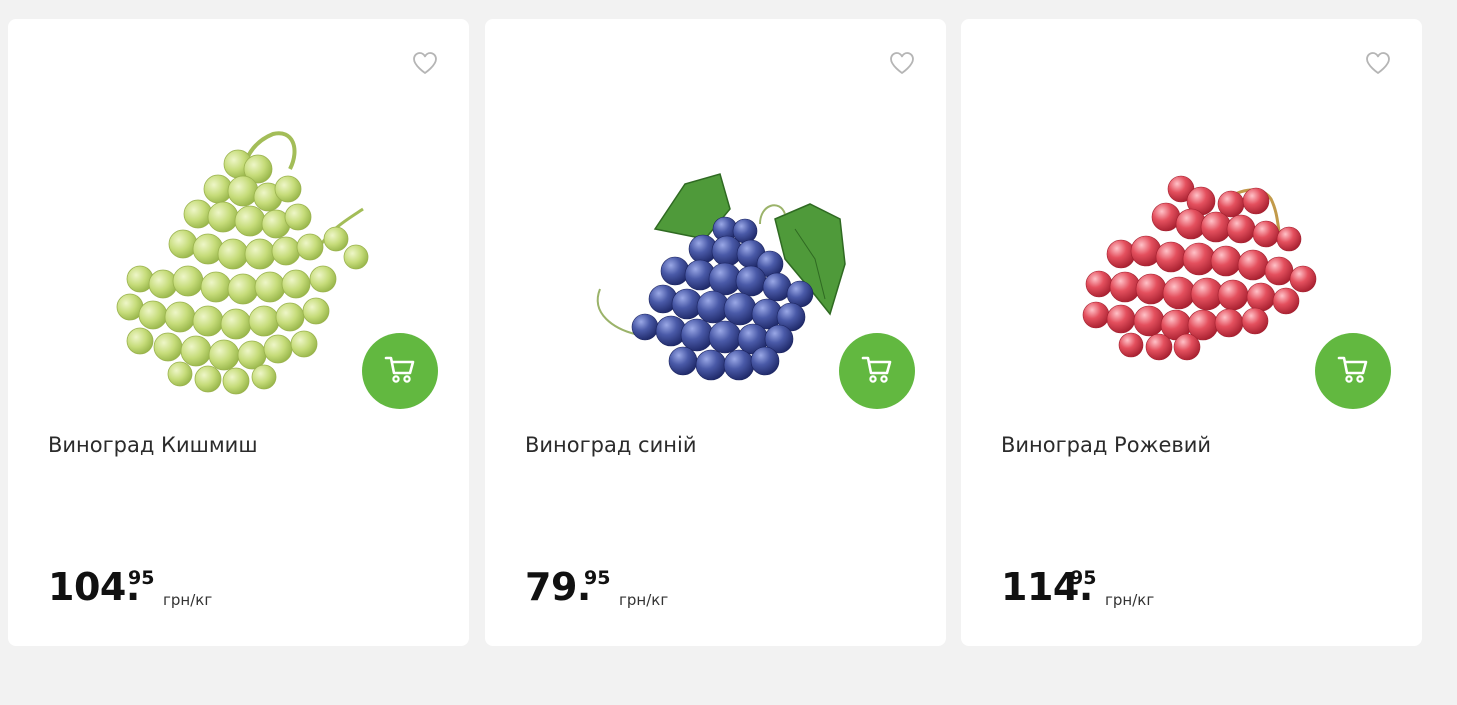  I want to click on product-name: Виноград Рожевий, so click(1106, 445).